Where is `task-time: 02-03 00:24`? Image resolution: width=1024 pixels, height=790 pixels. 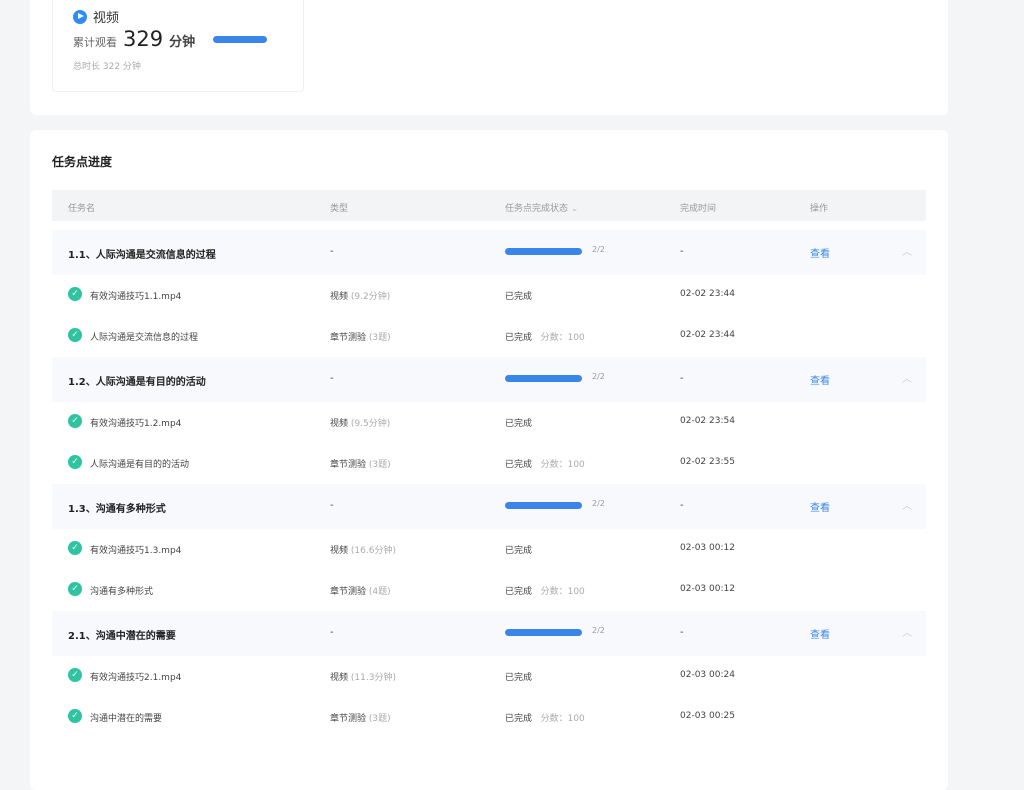
task-time: 02-03 00:24 is located at coordinates (707, 675).